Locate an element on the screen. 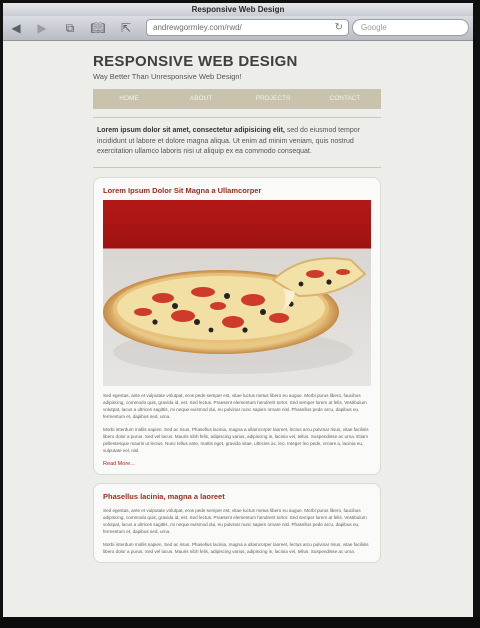 The width and height of the screenshot is (480, 628). nav-home: HOME is located at coordinates (129, 99).